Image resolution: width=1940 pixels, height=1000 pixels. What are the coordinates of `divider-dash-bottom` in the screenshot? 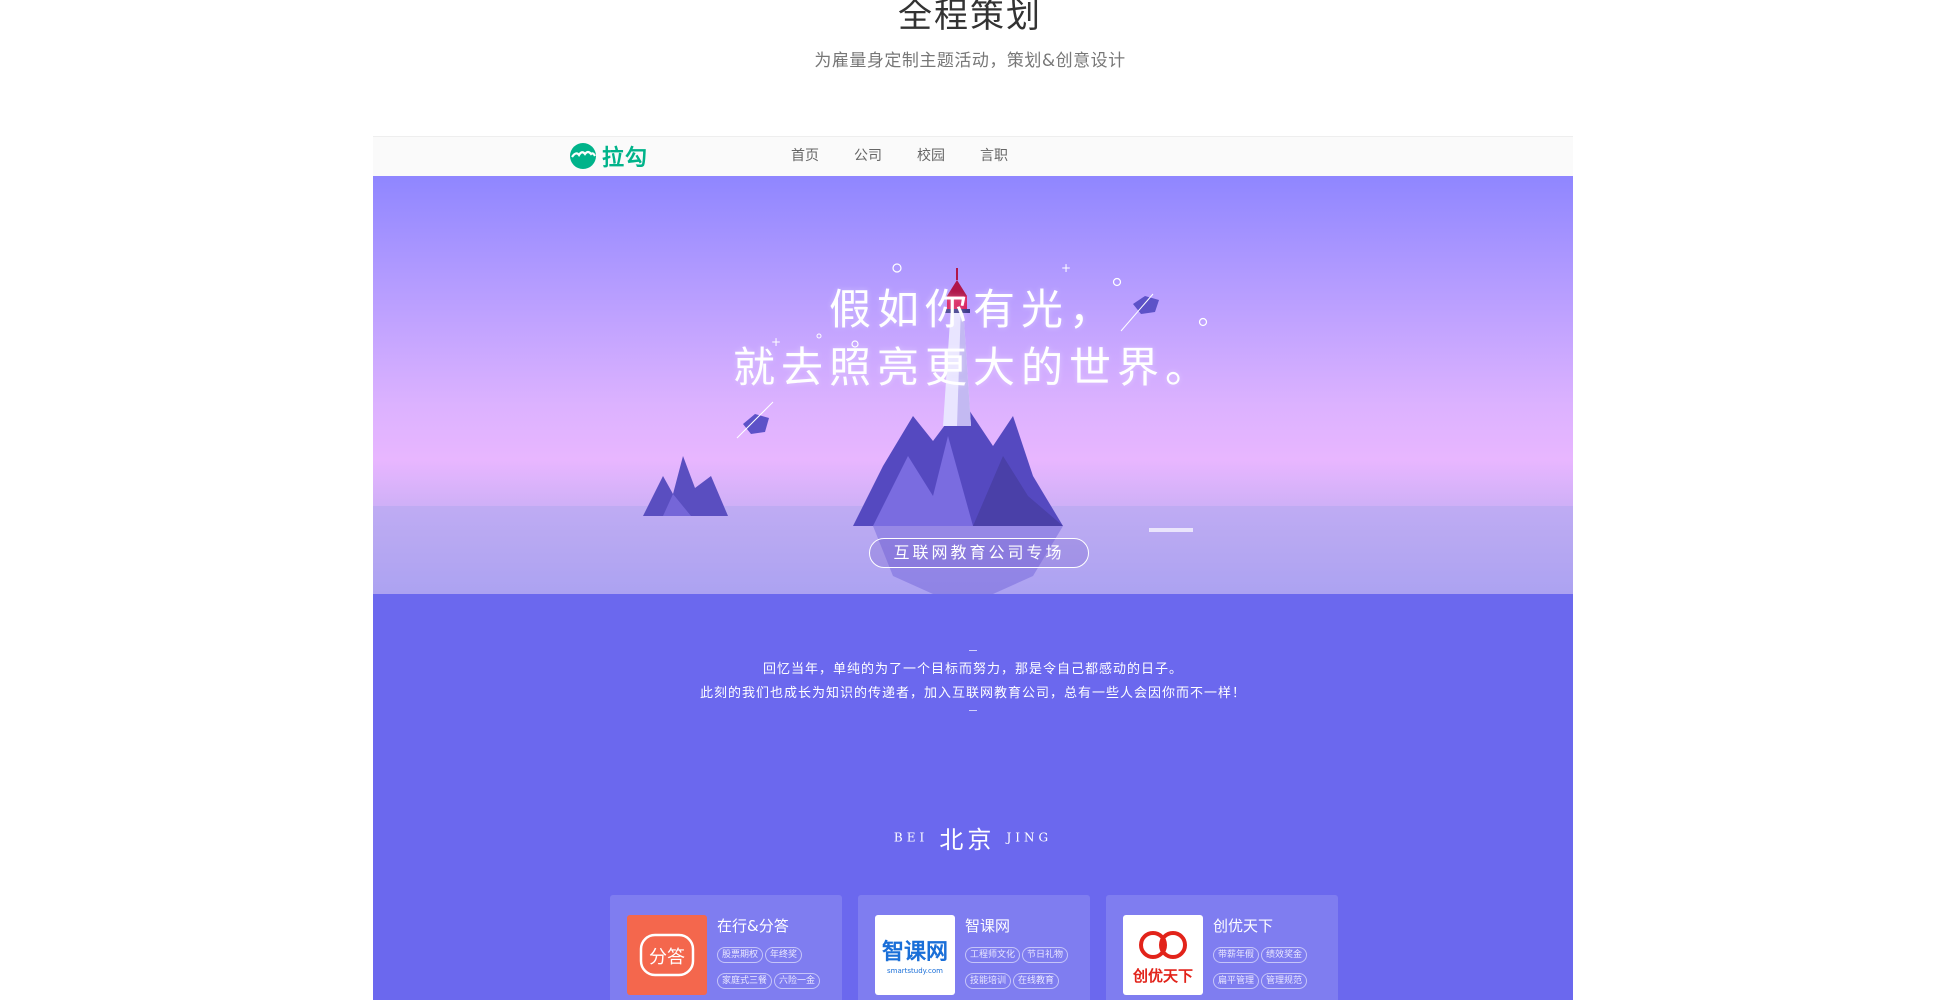 It's located at (973, 710).